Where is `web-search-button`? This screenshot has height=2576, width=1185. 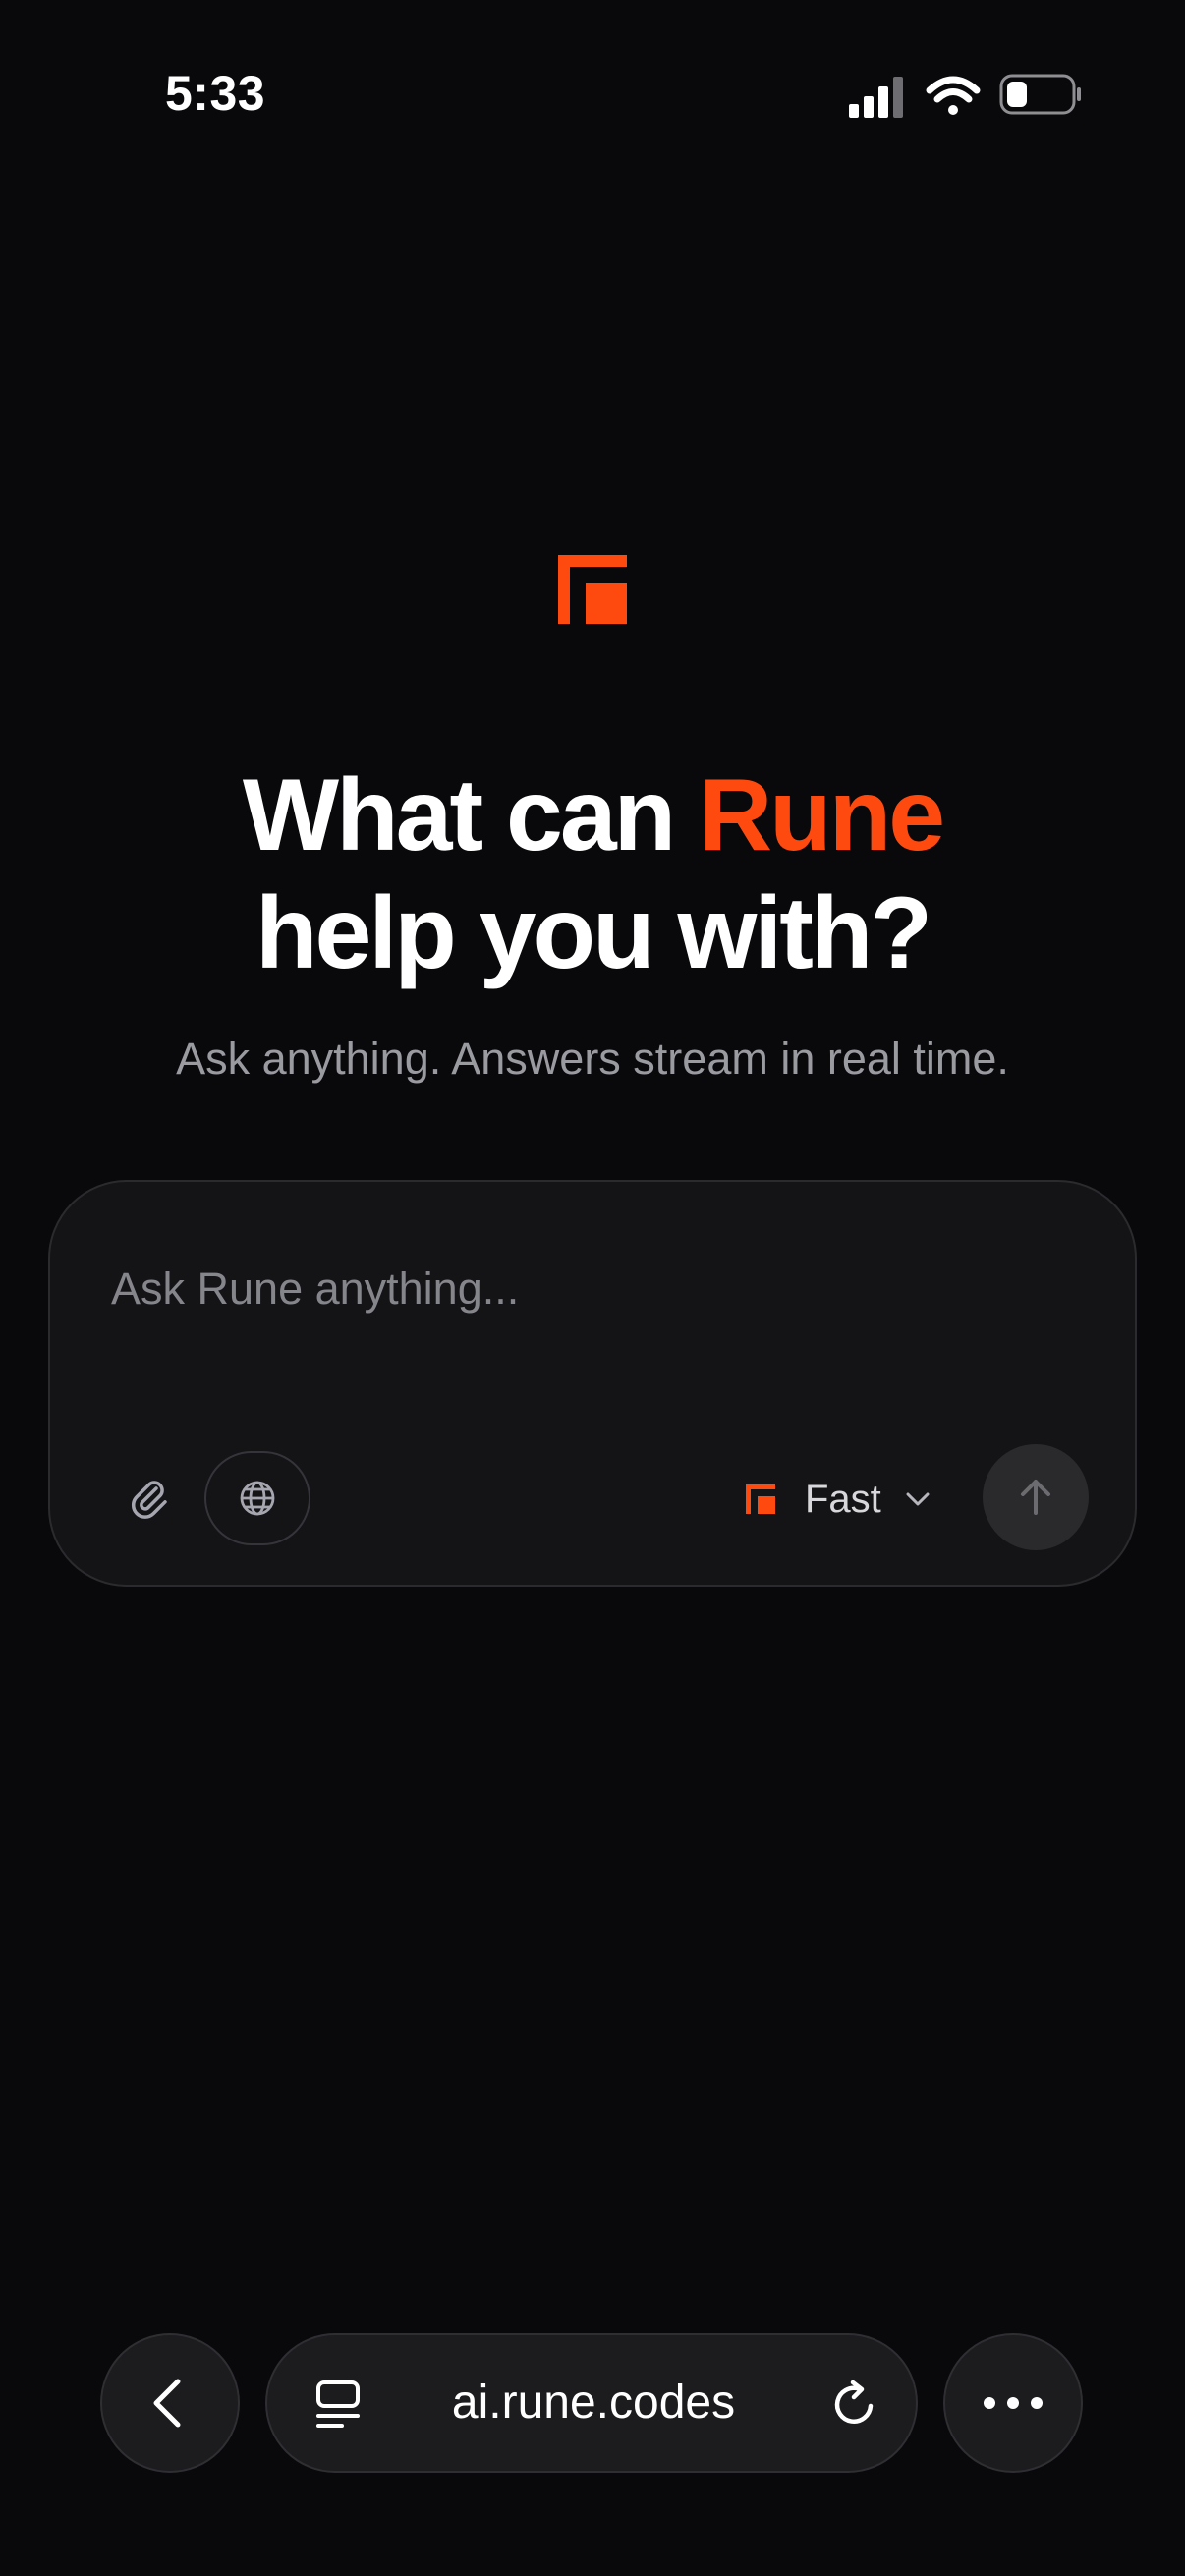 web-search-button is located at coordinates (257, 1498).